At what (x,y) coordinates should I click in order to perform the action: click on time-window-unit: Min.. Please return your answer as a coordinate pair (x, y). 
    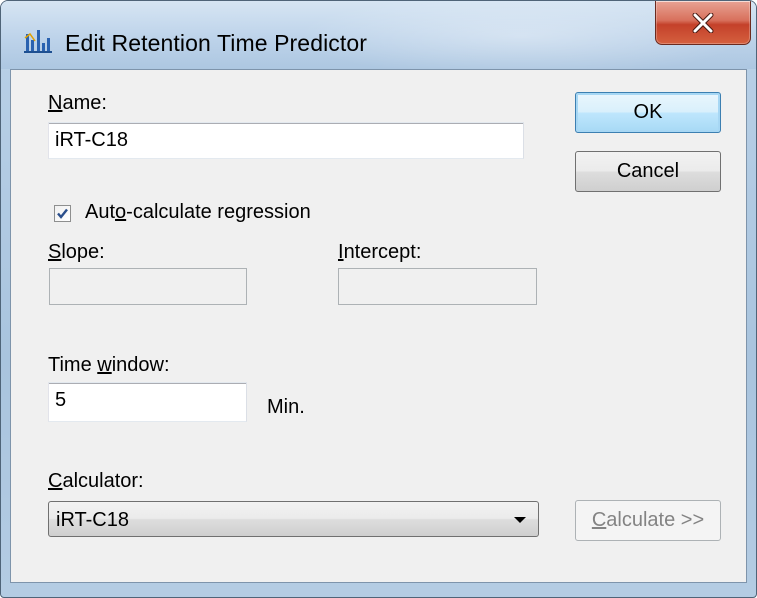
    Looking at the image, I should click on (286, 407).